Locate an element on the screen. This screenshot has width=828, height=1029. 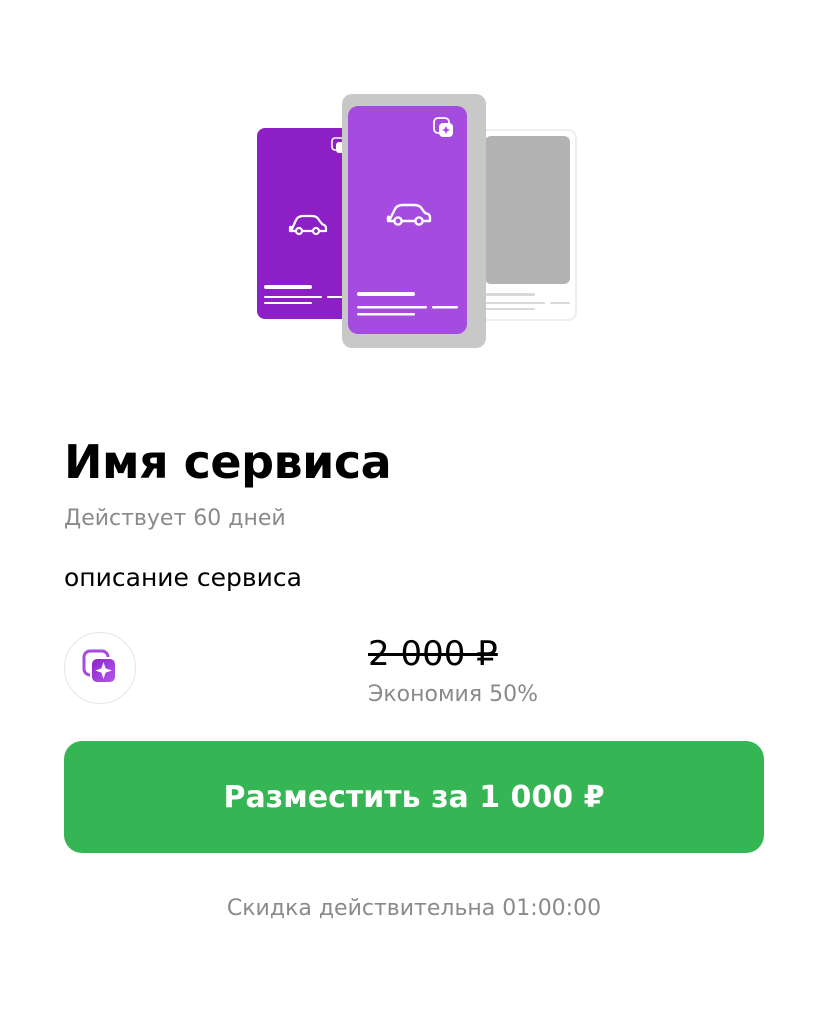
place-ad-button: Разместить за 1 000 ₽ is located at coordinates (414, 797).